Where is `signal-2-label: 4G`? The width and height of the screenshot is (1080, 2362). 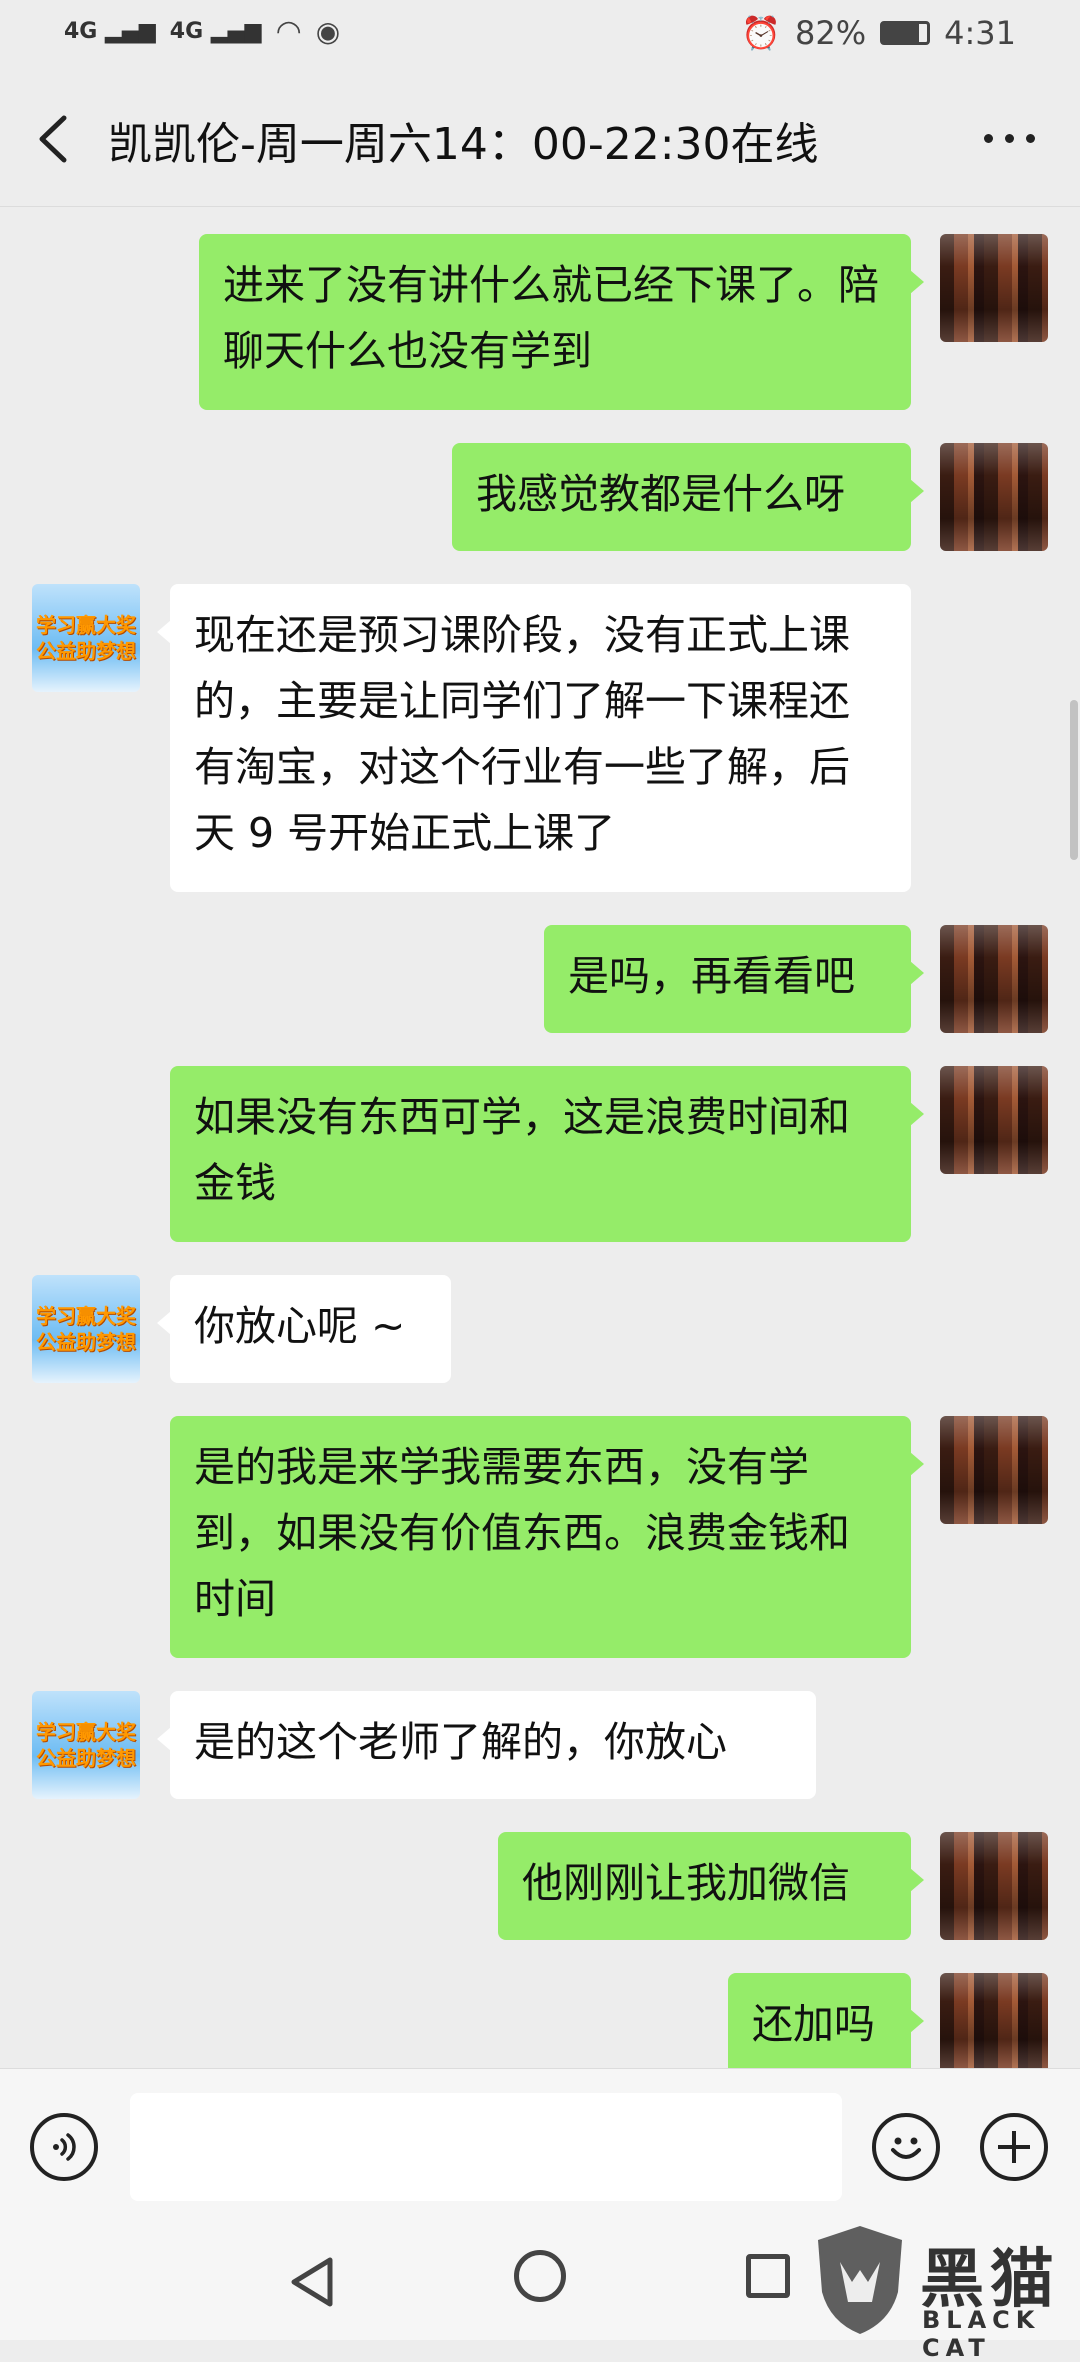
signal-2-label: 4G is located at coordinates (186, 31).